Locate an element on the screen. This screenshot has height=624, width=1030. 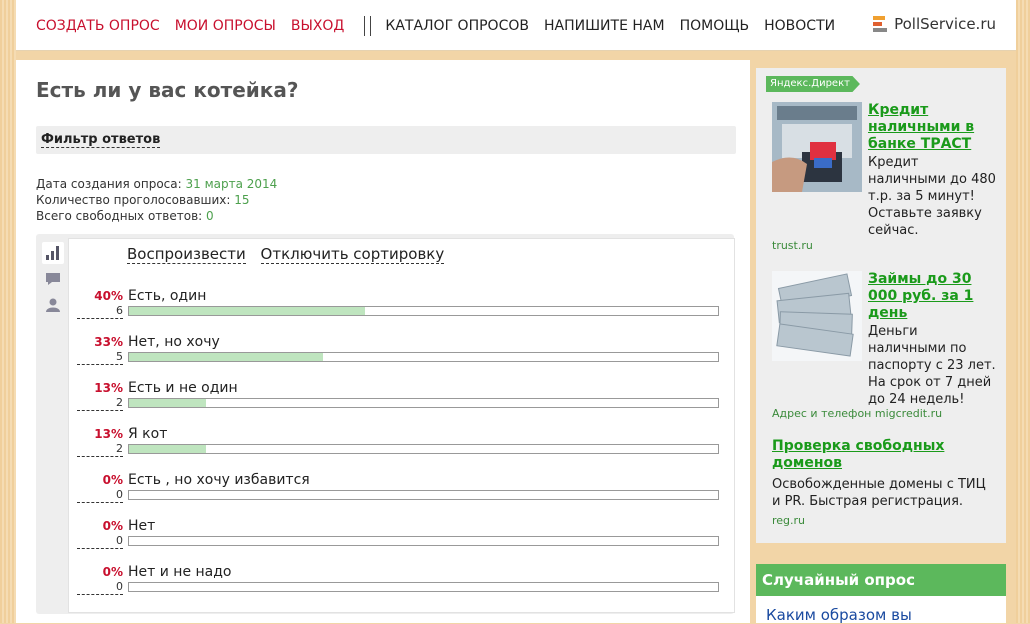
ad-domain: reg.ru is located at coordinates (788, 520).